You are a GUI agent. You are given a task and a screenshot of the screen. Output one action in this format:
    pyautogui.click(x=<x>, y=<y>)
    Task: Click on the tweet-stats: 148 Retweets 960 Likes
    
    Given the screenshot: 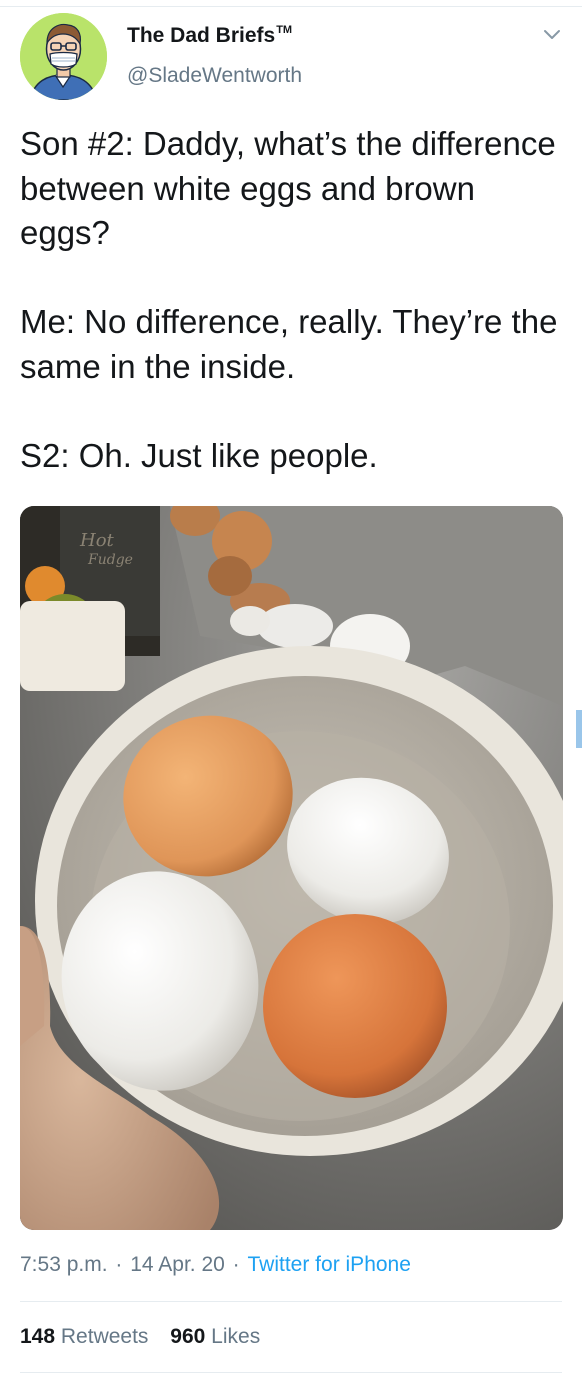 What is the action you would take?
    pyautogui.click(x=148, y=1337)
    